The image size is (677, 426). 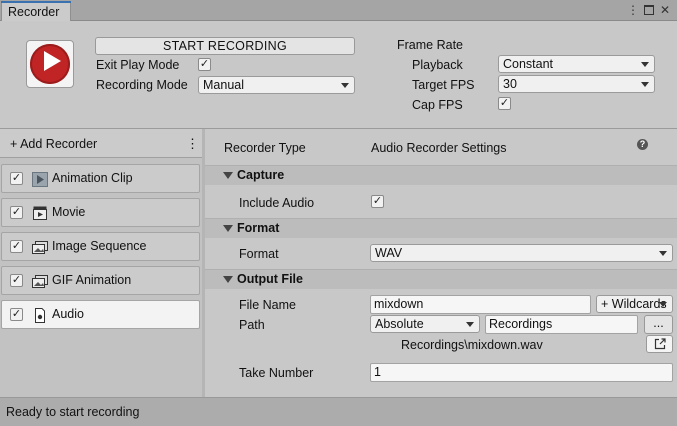 I want to click on recorder-logo-icon, so click(x=50, y=64).